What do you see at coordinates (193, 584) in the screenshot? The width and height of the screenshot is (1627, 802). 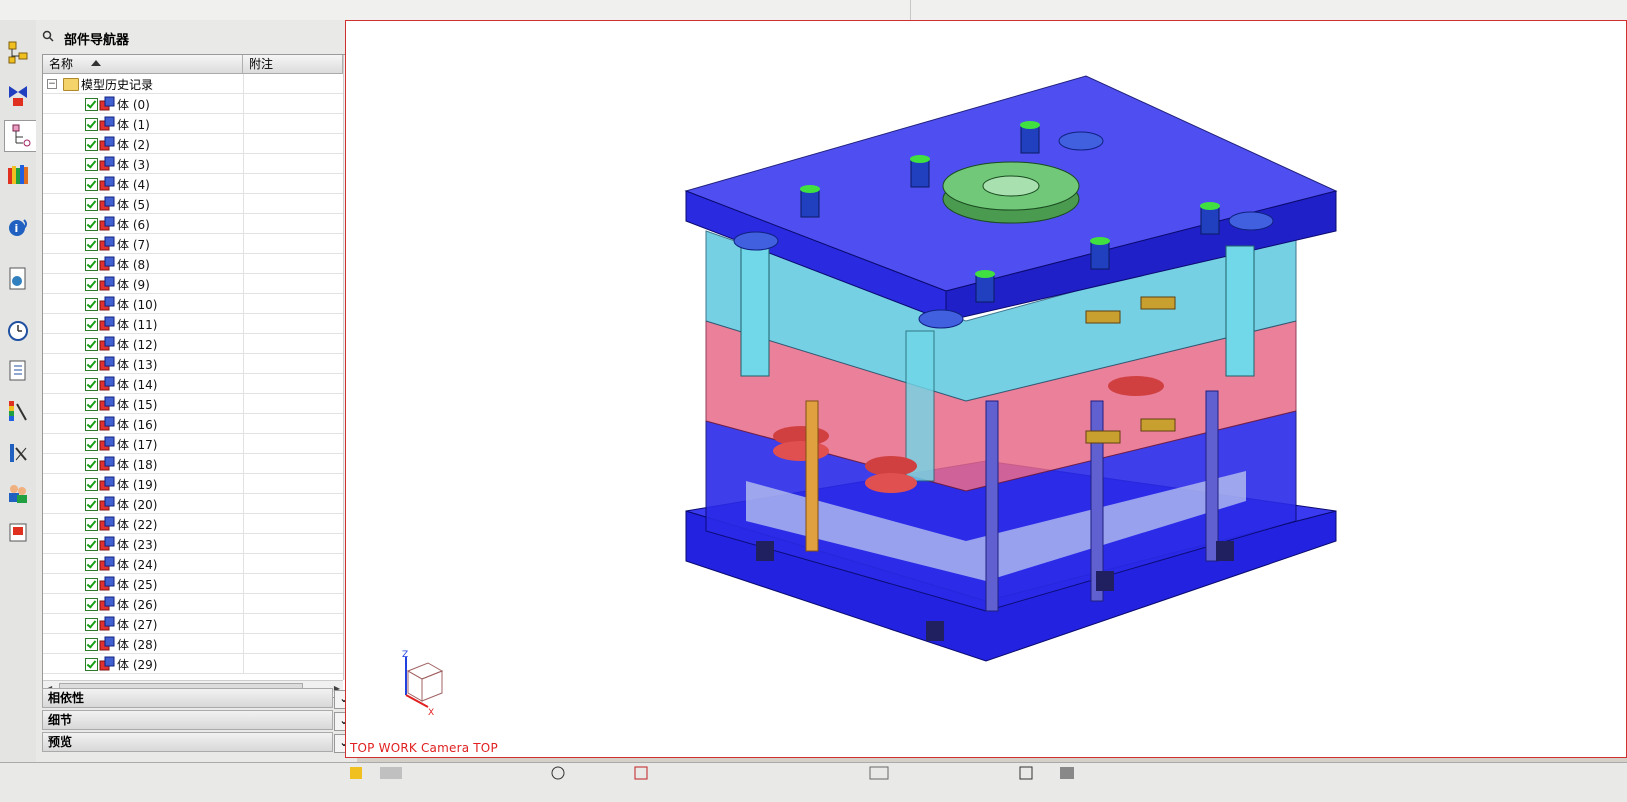 I see `tree-row: 体 (25)` at bounding box center [193, 584].